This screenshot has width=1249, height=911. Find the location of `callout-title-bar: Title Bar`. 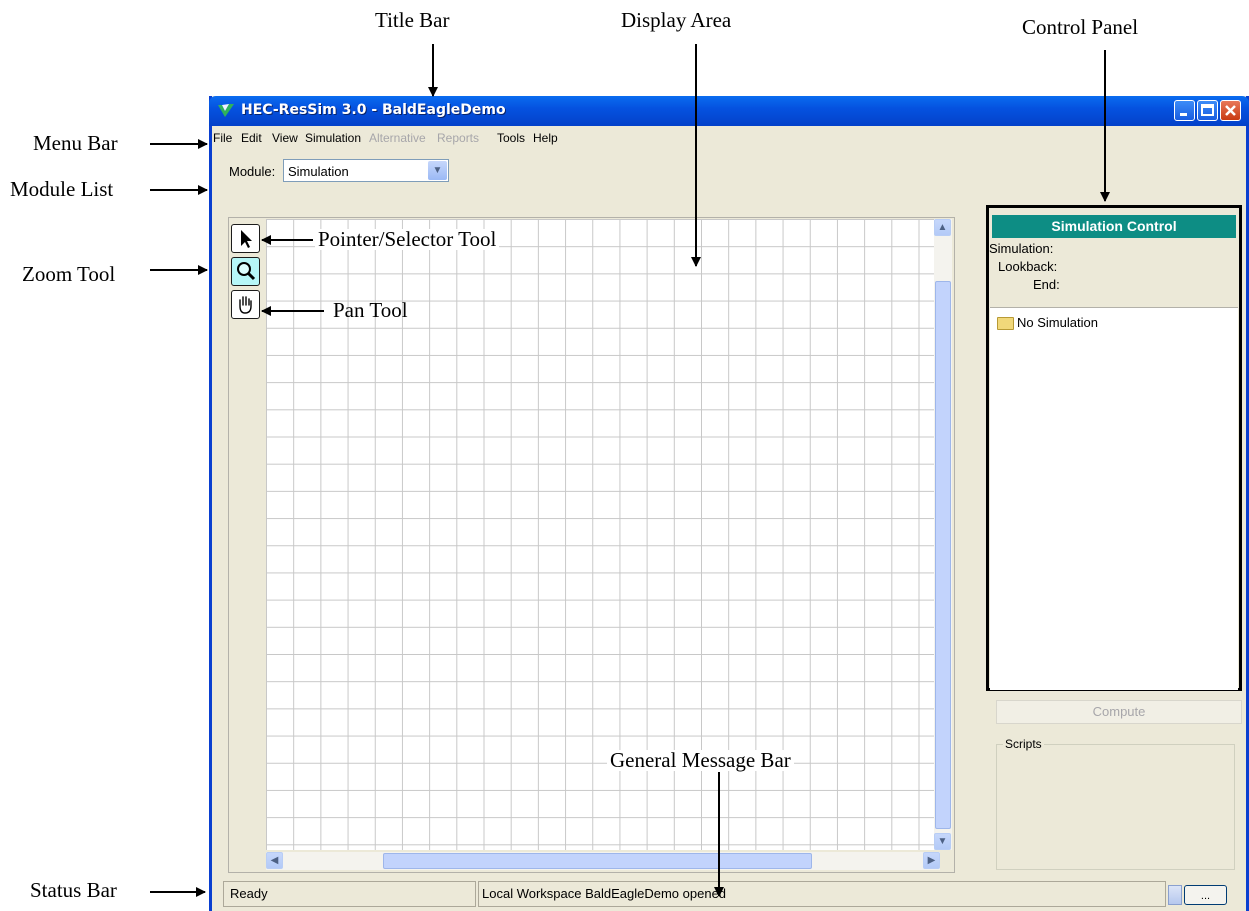

callout-title-bar: Title Bar is located at coordinates (412, 20).